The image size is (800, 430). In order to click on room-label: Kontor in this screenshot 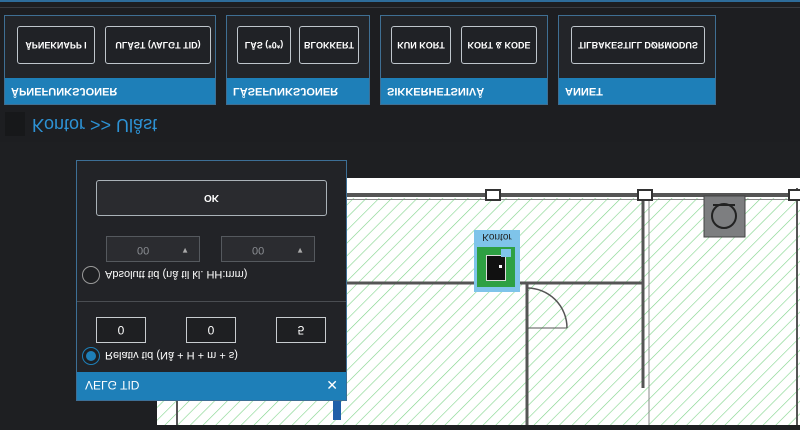, I will do `click(497, 236)`.